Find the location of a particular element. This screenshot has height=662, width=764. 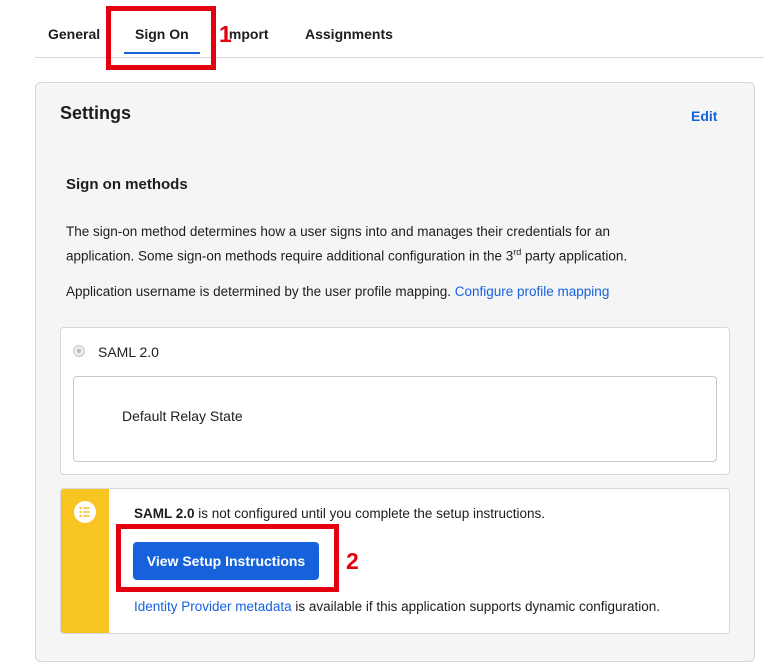

callout-accent-stripe is located at coordinates (85, 561).